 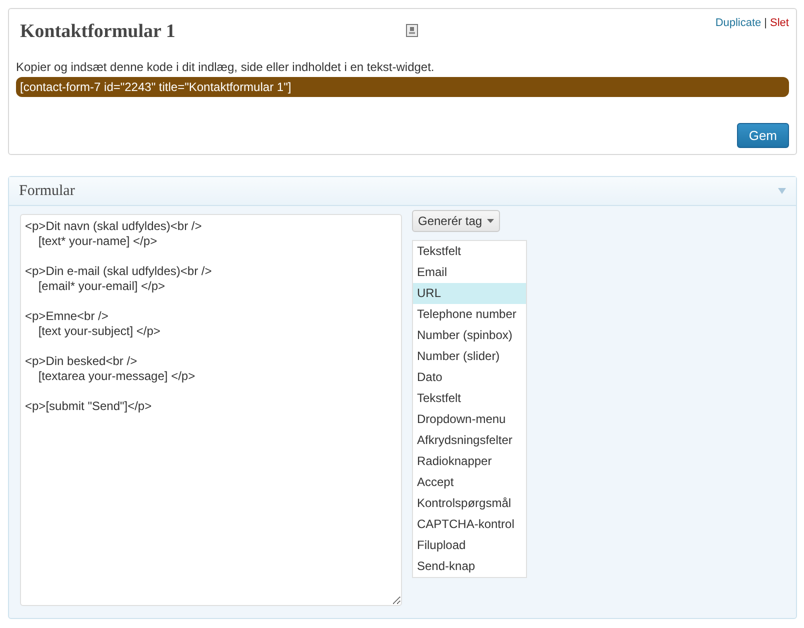 I want to click on generate-tag-button: Generér tag, so click(x=456, y=221).